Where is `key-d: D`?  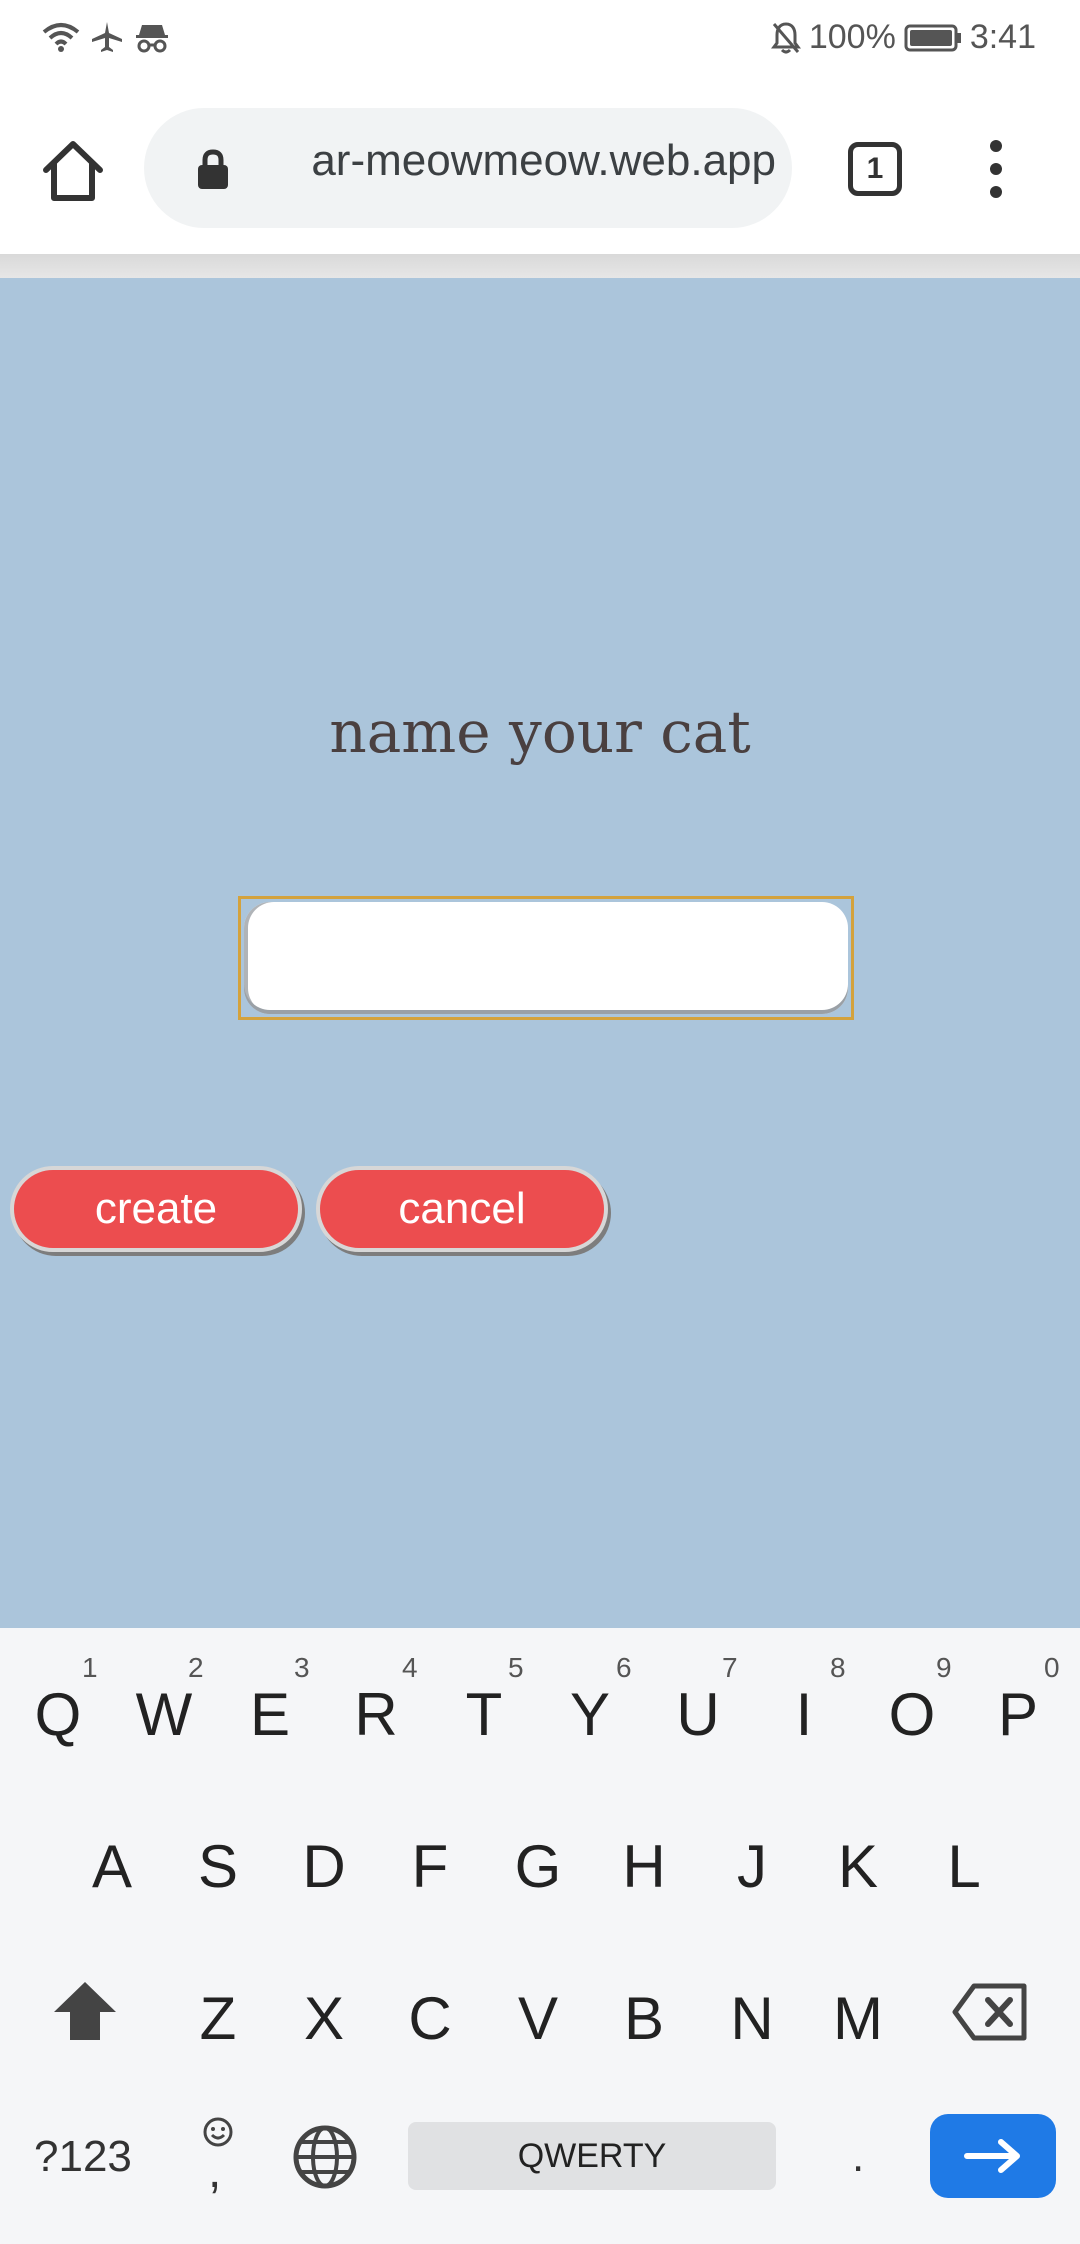
key-d: D is located at coordinates (324, 1866).